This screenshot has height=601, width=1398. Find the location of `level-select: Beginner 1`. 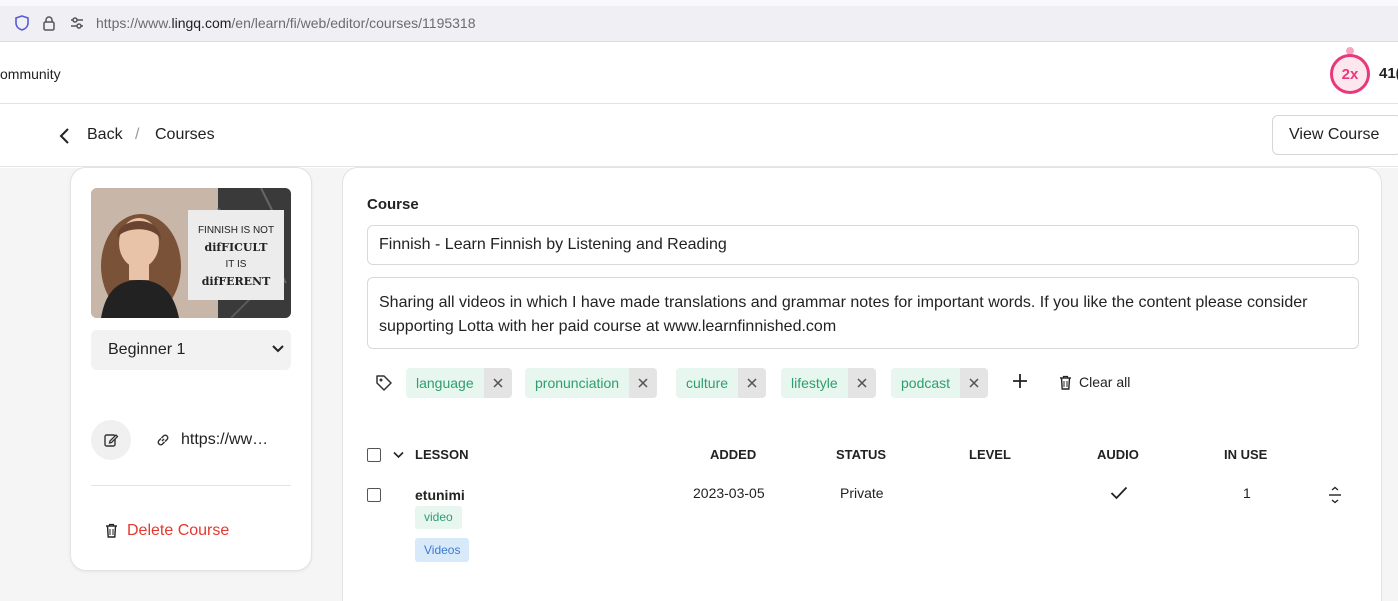

level-select: Beginner 1 is located at coordinates (191, 350).